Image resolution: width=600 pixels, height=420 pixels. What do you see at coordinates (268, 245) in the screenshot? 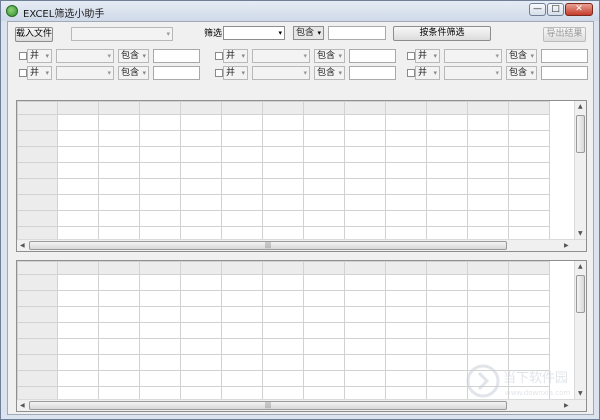
I see `source-grid-hscroll-thumb: |||` at bounding box center [268, 245].